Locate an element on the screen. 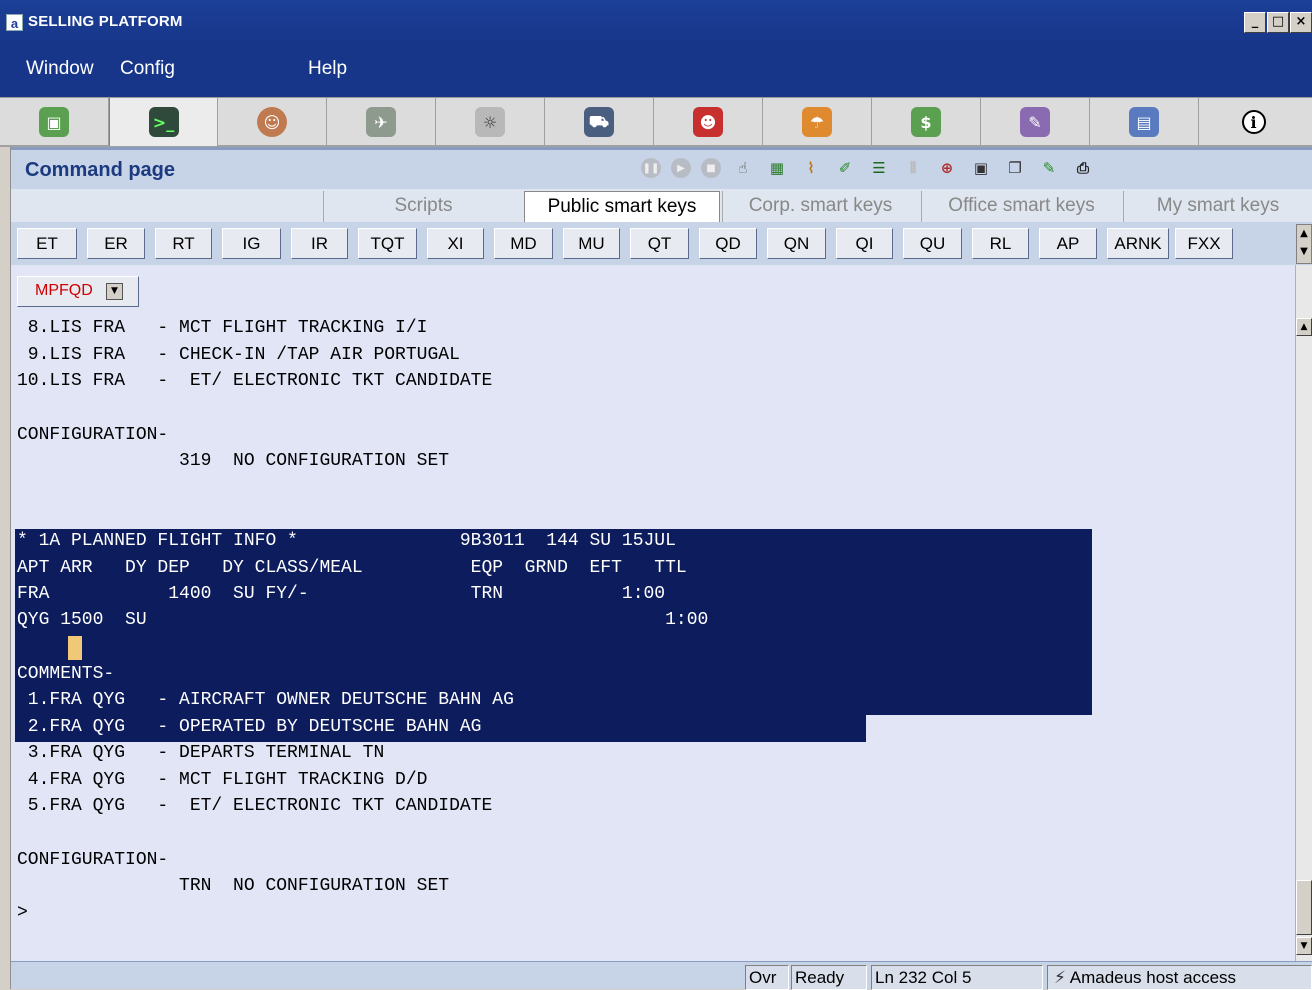 The height and width of the screenshot is (990, 1312). play-icon: ▶ is located at coordinates (681, 168).